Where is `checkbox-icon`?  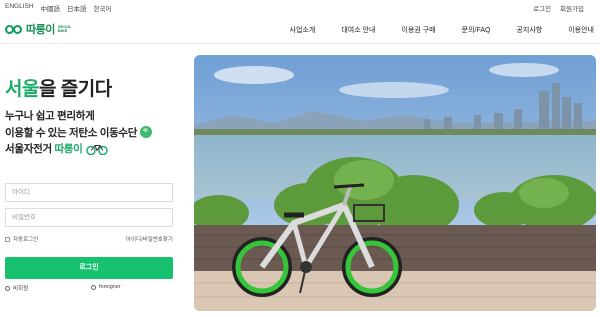 checkbox-icon is located at coordinates (7, 239).